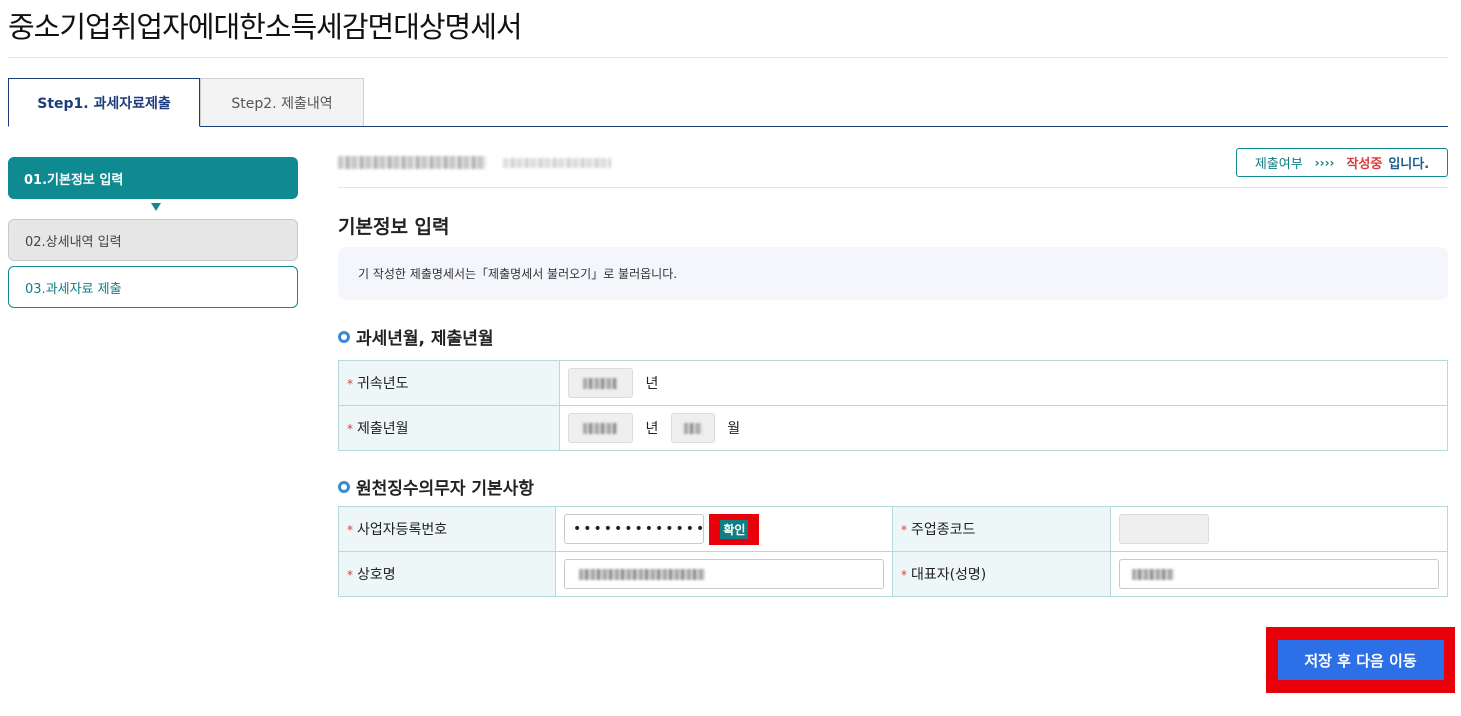 The image size is (1461, 716). I want to click on company-name-label: 상호명, so click(376, 575).